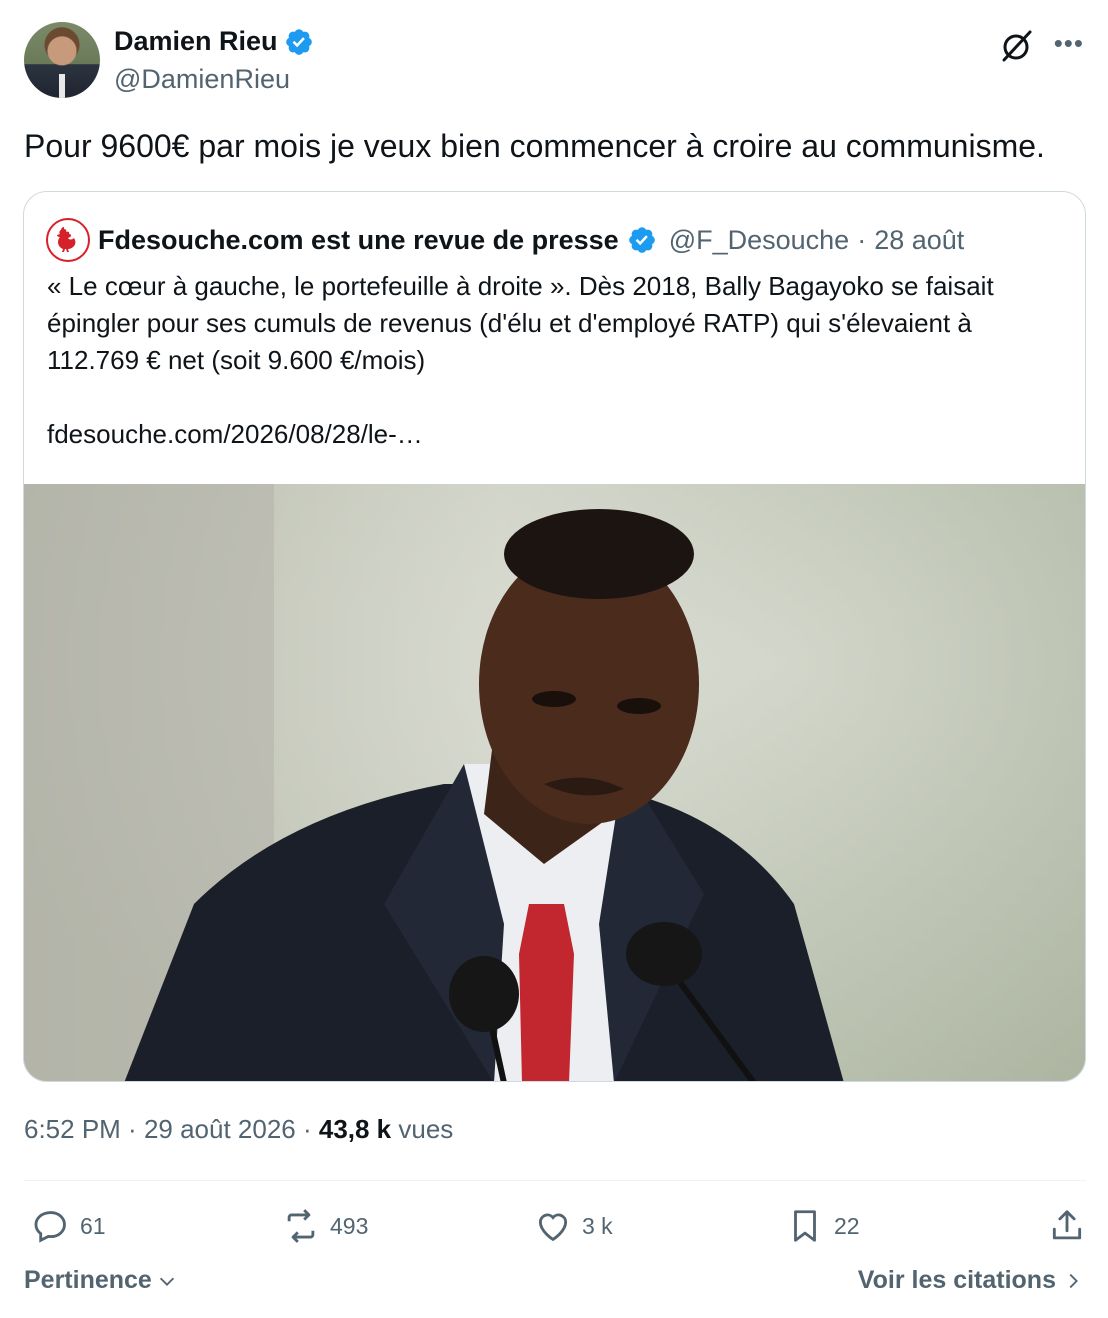 This screenshot has width=1108, height=1318. I want to click on view-quotes-link: Voir les citations, so click(971, 1280).